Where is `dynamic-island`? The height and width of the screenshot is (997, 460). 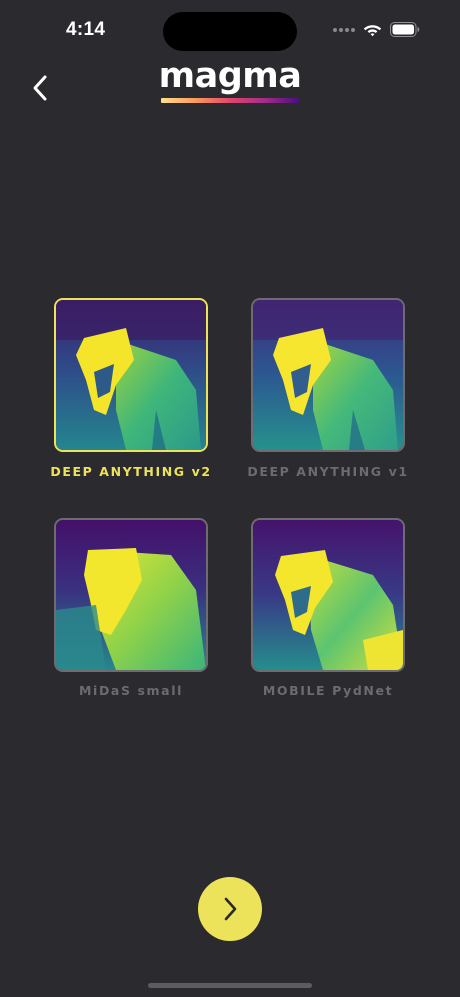 dynamic-island is located at coordinates (230, 31).